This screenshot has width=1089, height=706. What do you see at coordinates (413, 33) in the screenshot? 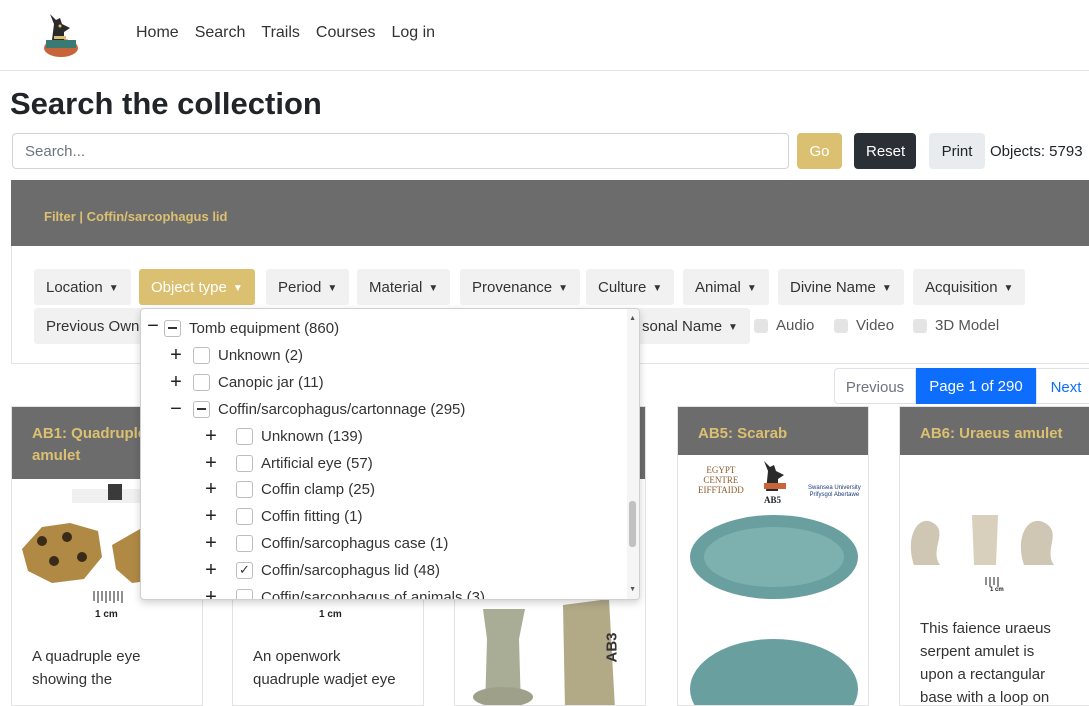
I see `nav-login: Log in` at bounding box center [413, 33].